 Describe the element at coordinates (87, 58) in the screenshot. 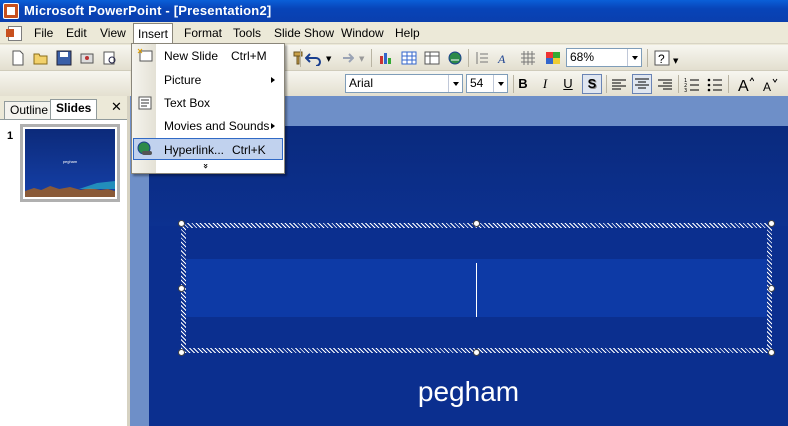

I see `permission-icon` at that location.